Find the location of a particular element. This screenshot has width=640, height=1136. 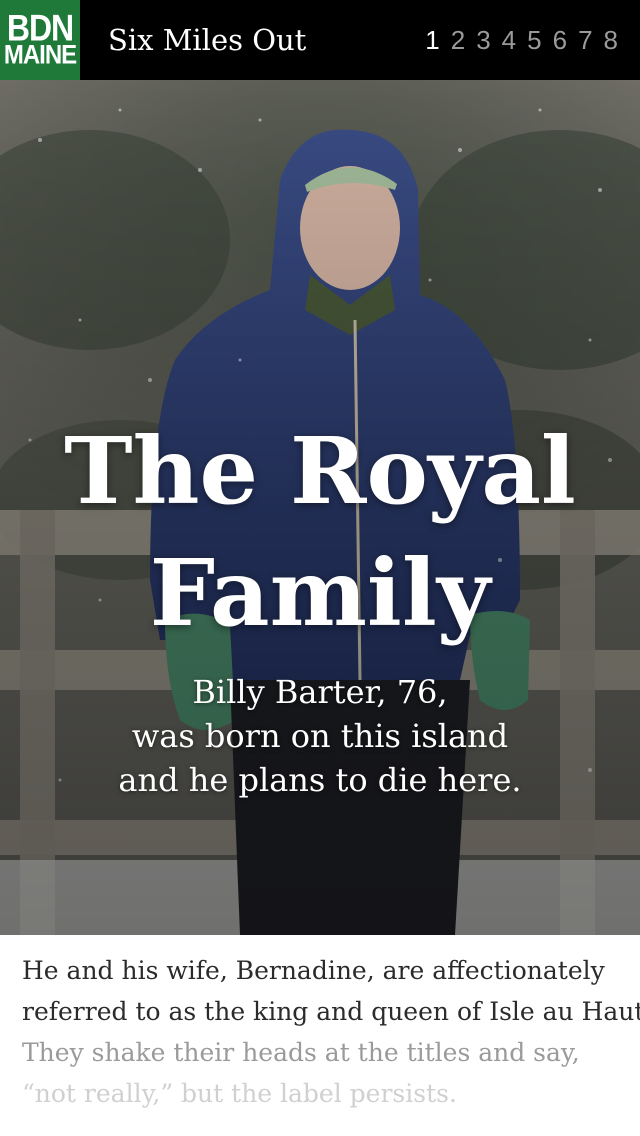

chapter-link-2: 2 is located at coordinates (458, 40).